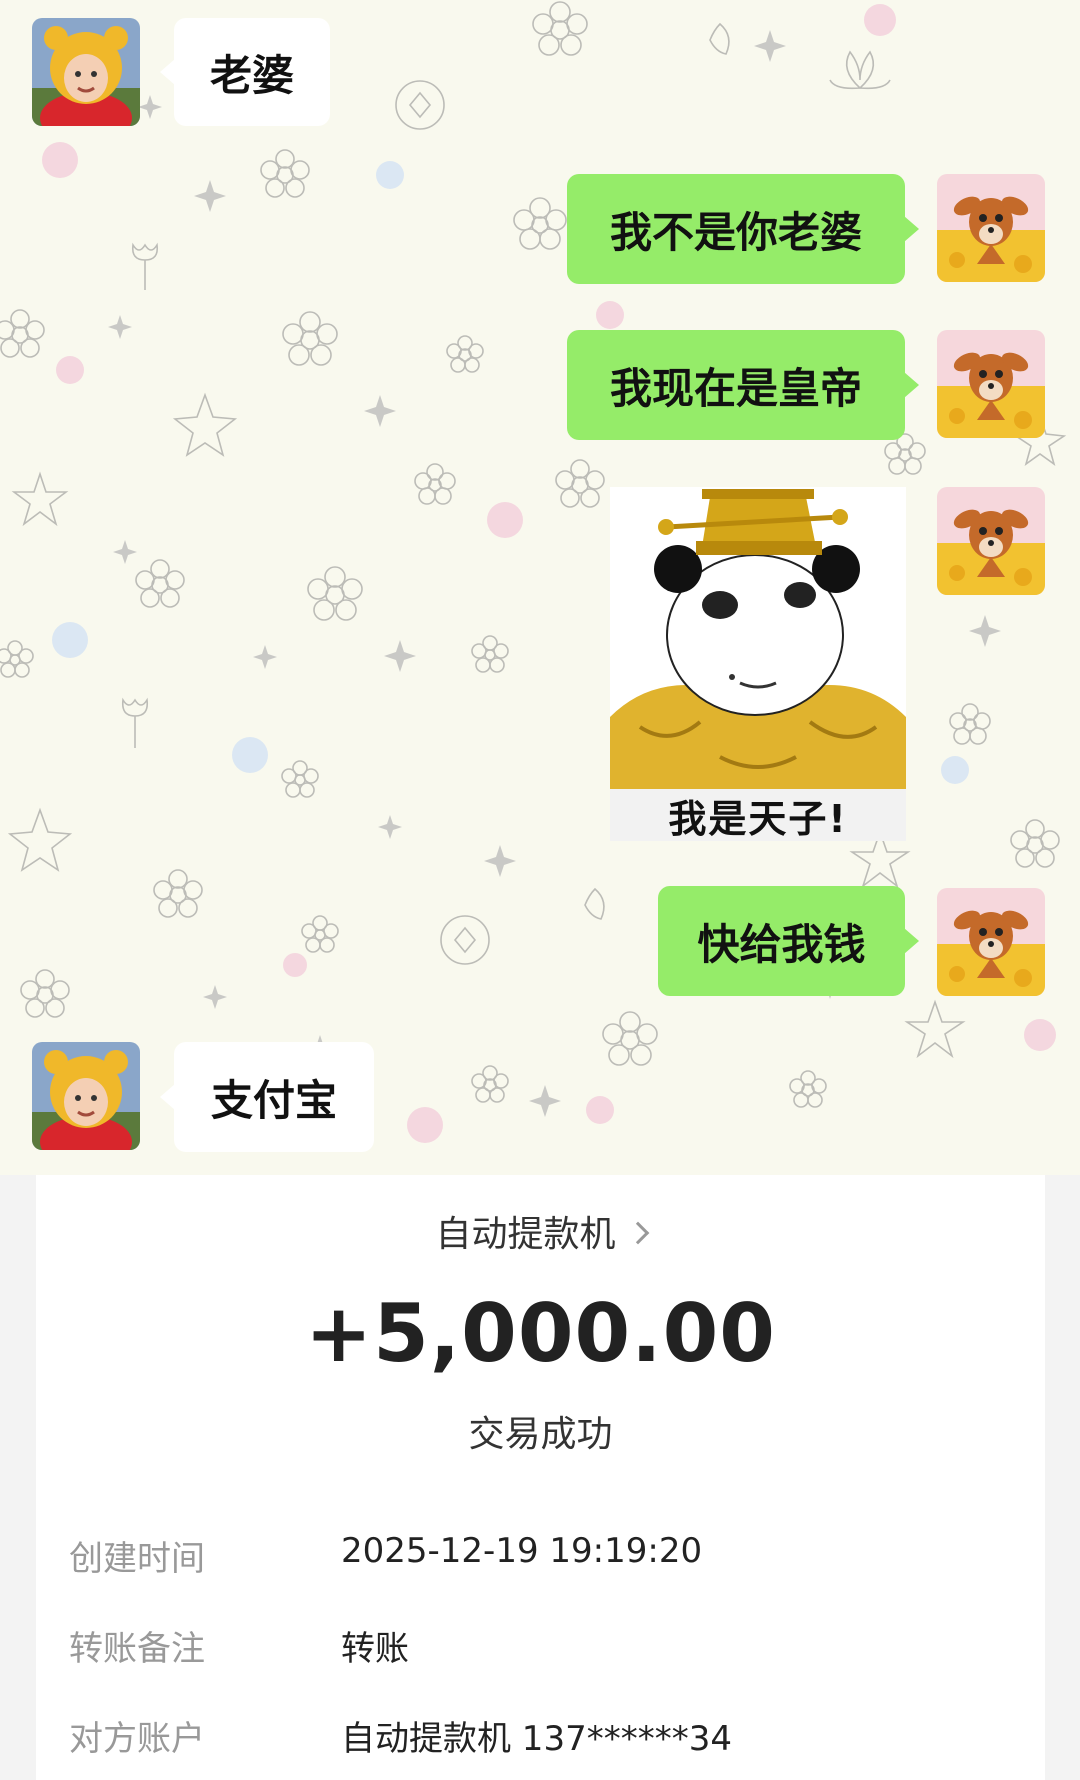 The height and width of the screenshot is (1780, 1080). What do you see at coordinates (758, 638) in the screenshot?
I see `panda-emperor-icon` at bounding box center [758, 638].